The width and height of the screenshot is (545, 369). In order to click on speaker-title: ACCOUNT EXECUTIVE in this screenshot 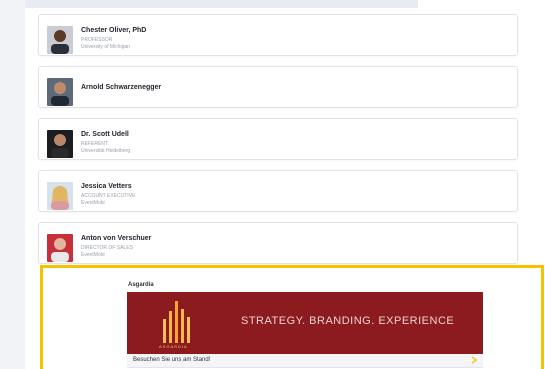, I will do `click(108, 196)`.